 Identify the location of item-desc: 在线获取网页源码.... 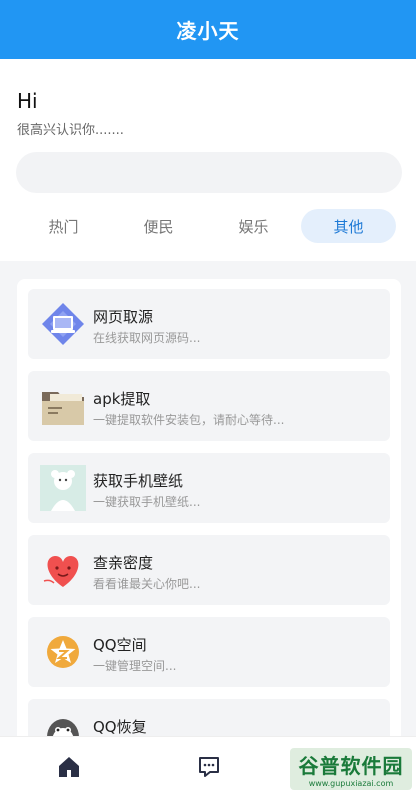
(147, 338).